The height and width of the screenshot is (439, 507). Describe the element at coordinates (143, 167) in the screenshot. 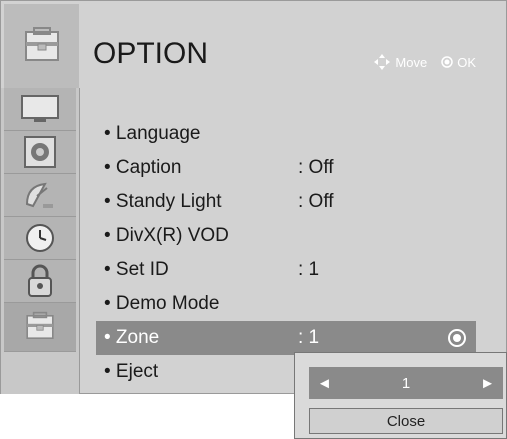

I see `menu-item-label: • Caption` at that location.